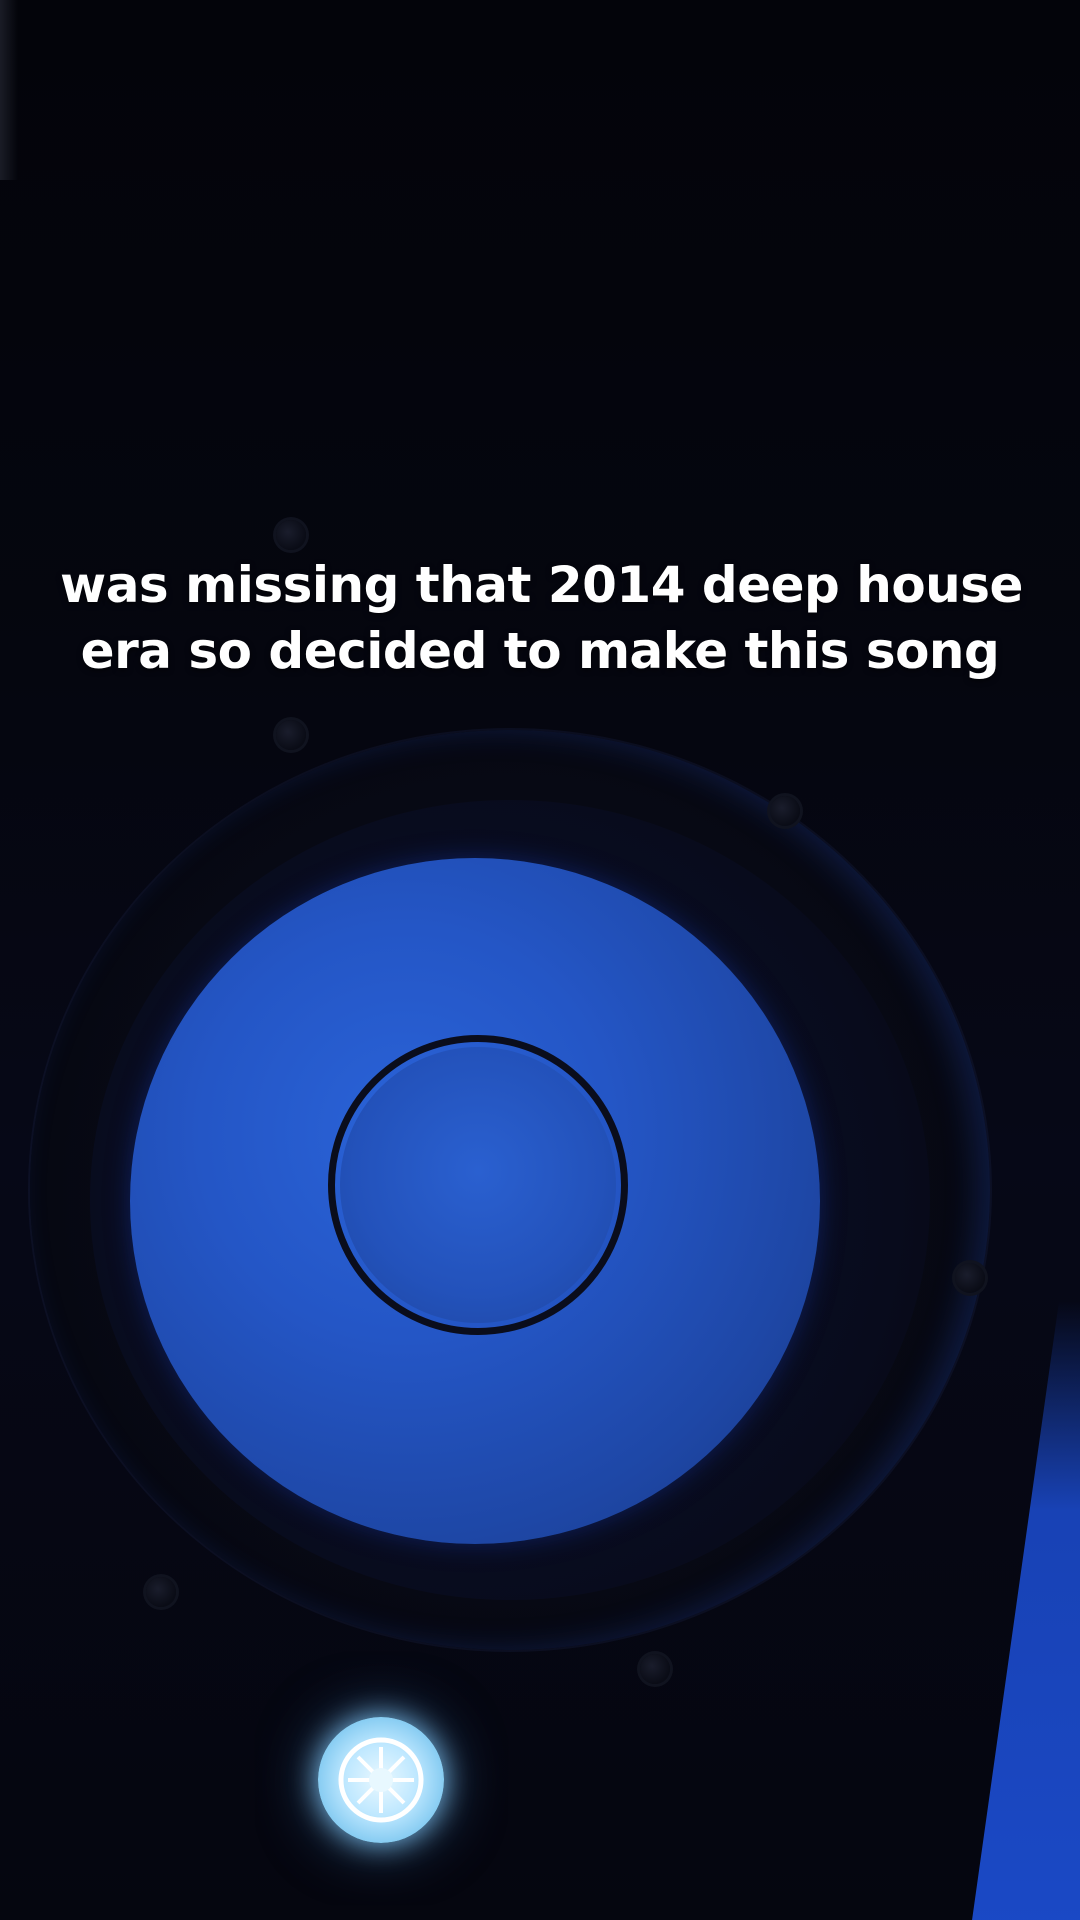 Image resolution: width=1080 pixels, height=1920 pixels. I want to click on screw-top-left, so click(291, 535).